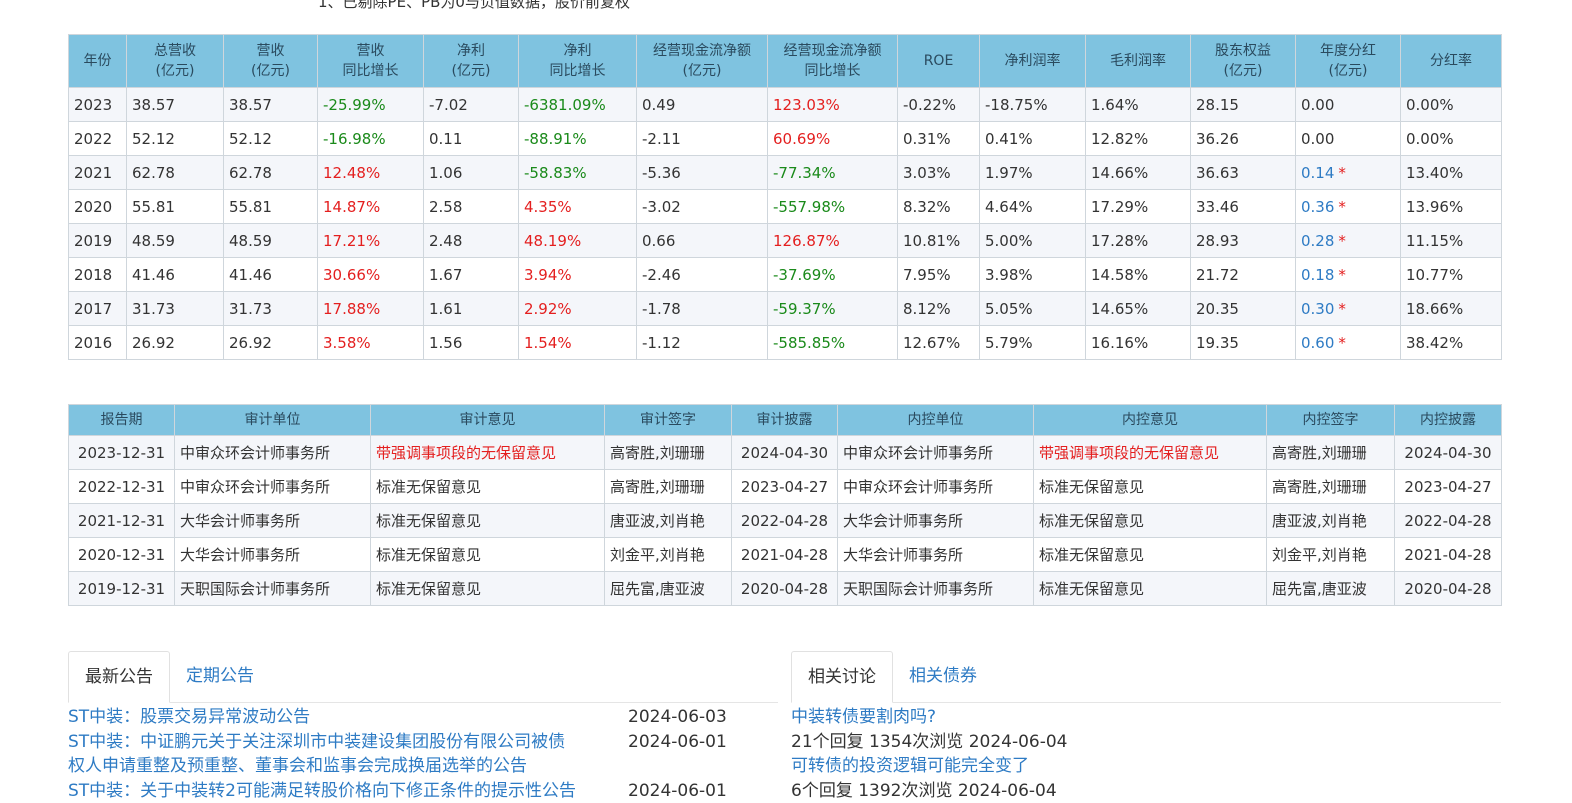  Describe the element at coordinates (1243, 207) in the screenshot. I see `equity-cell: 33.46` at that location.